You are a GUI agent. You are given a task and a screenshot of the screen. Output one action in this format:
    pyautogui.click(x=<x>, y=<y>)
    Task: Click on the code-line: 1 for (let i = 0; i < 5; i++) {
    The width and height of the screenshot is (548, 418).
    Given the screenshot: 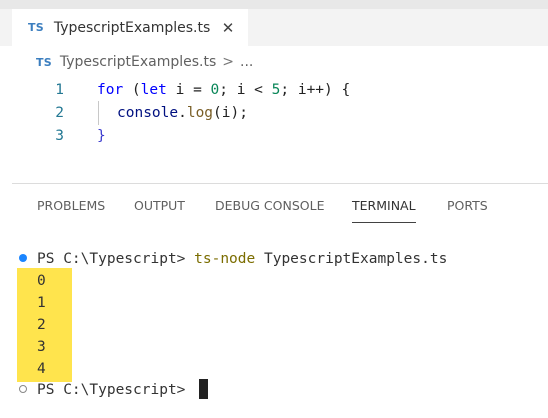 What is the action you would take?
    pyautogui.click(x=274, y=90)
    